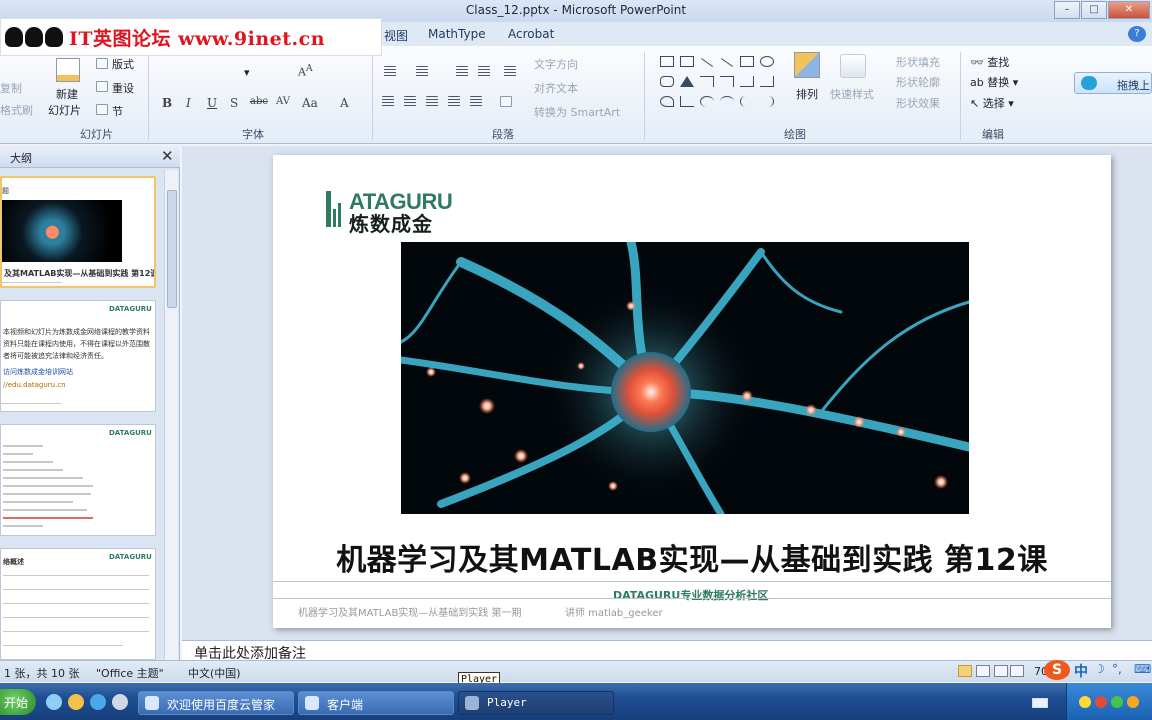 This screenshot has width=1152, height=720. What do you see at coordinates (21, 158) in the screenshot?
I see `tab-outline: 大纲` at bounding box center [21, 158].